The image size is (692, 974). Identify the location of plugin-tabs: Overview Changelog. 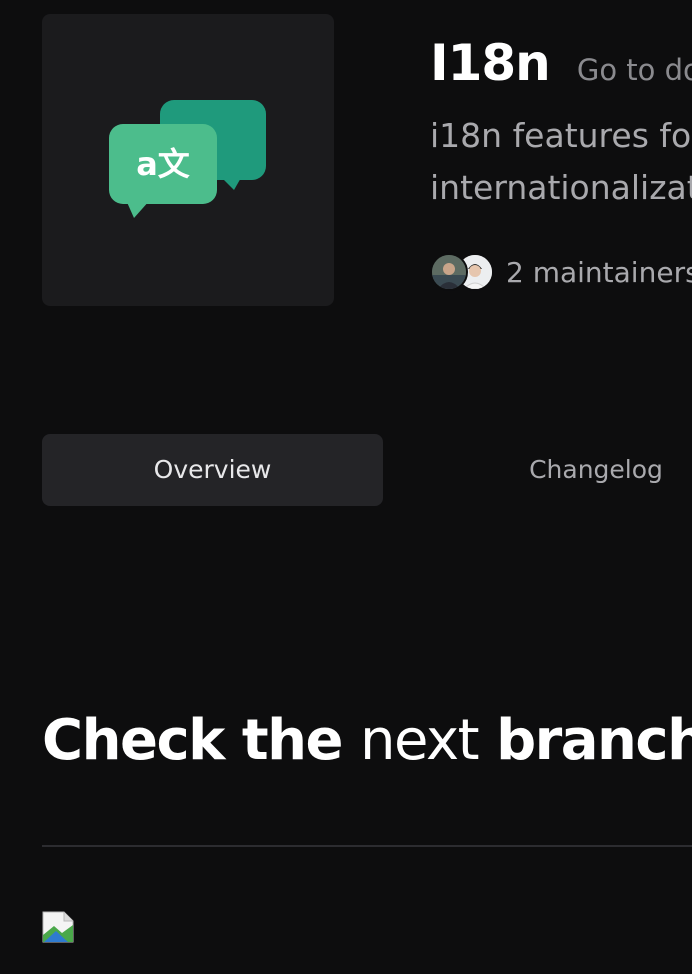
(367, 470).